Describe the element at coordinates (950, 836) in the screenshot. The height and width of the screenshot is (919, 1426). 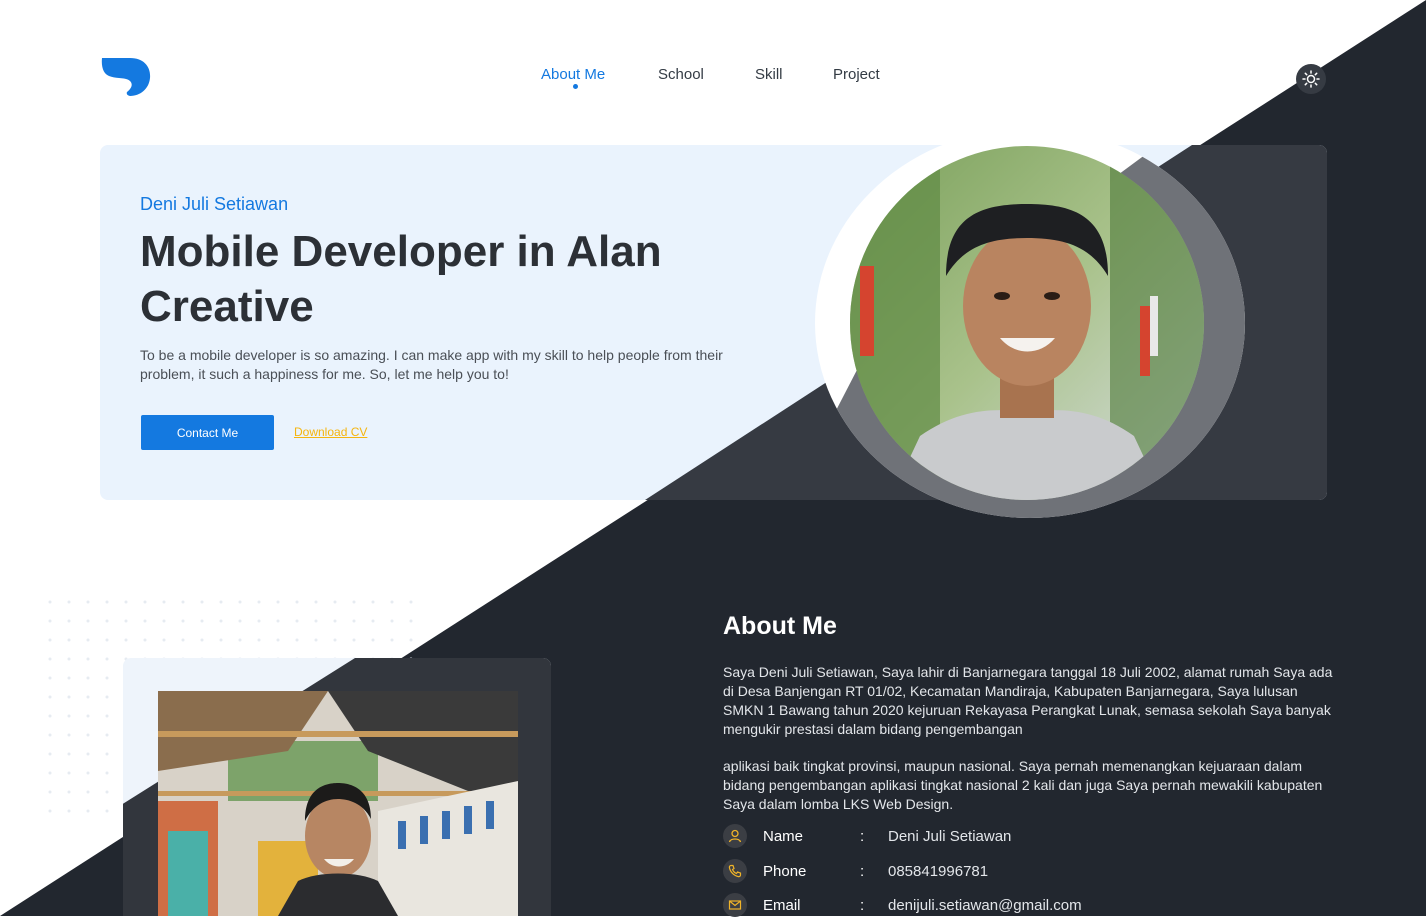
I see `info-value: Deni Juli Setiawan` at that location.